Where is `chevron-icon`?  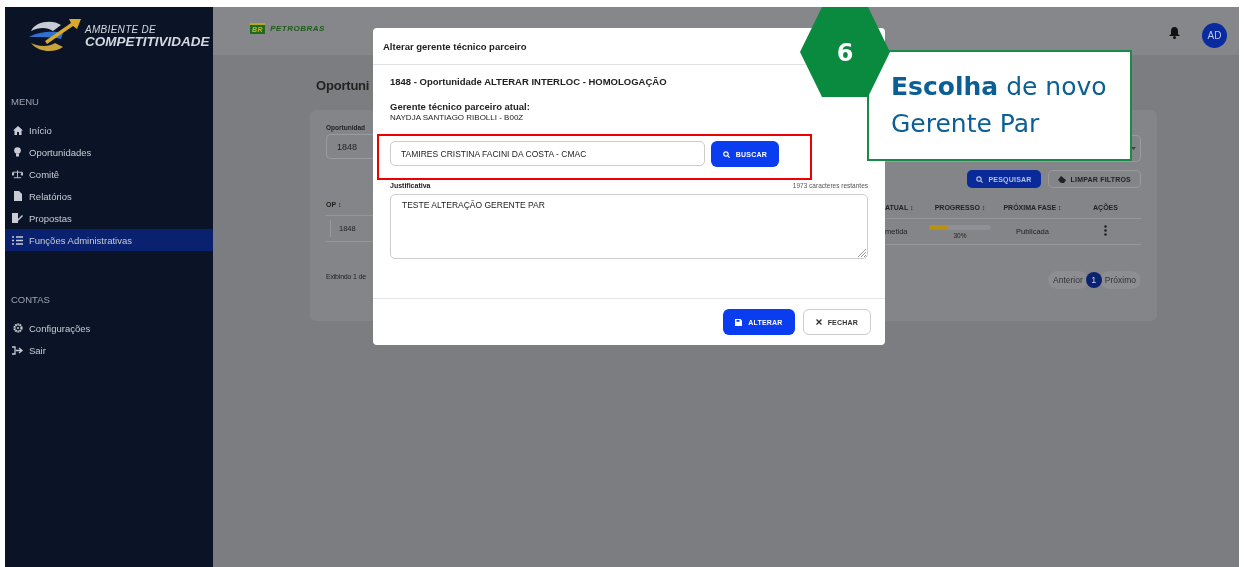
chevron-icon is located at coordinates (1133, 148).